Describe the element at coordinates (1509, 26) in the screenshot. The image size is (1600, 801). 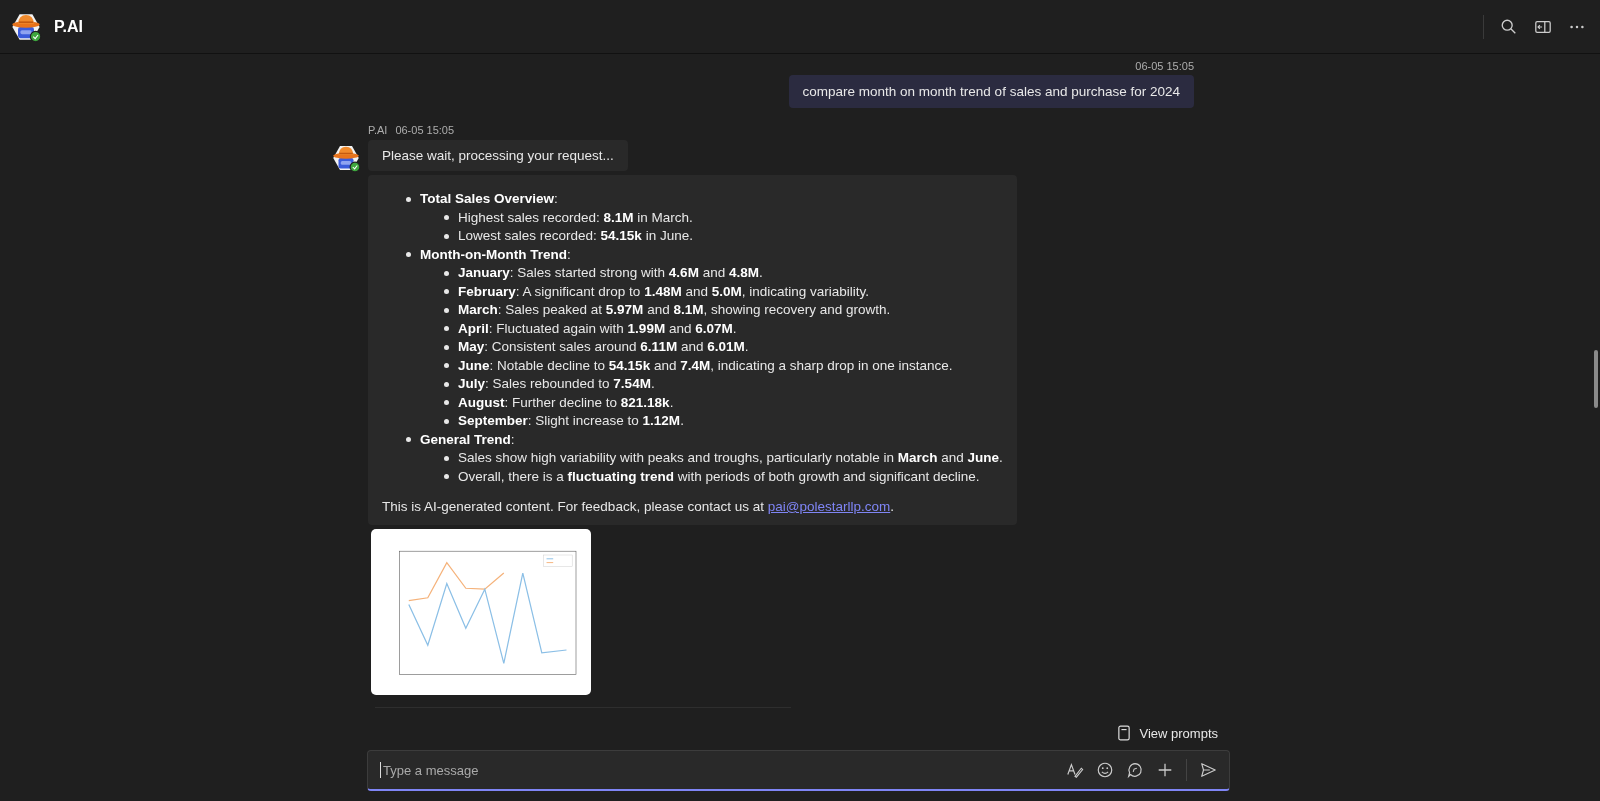
I see `search-icon` at that location.